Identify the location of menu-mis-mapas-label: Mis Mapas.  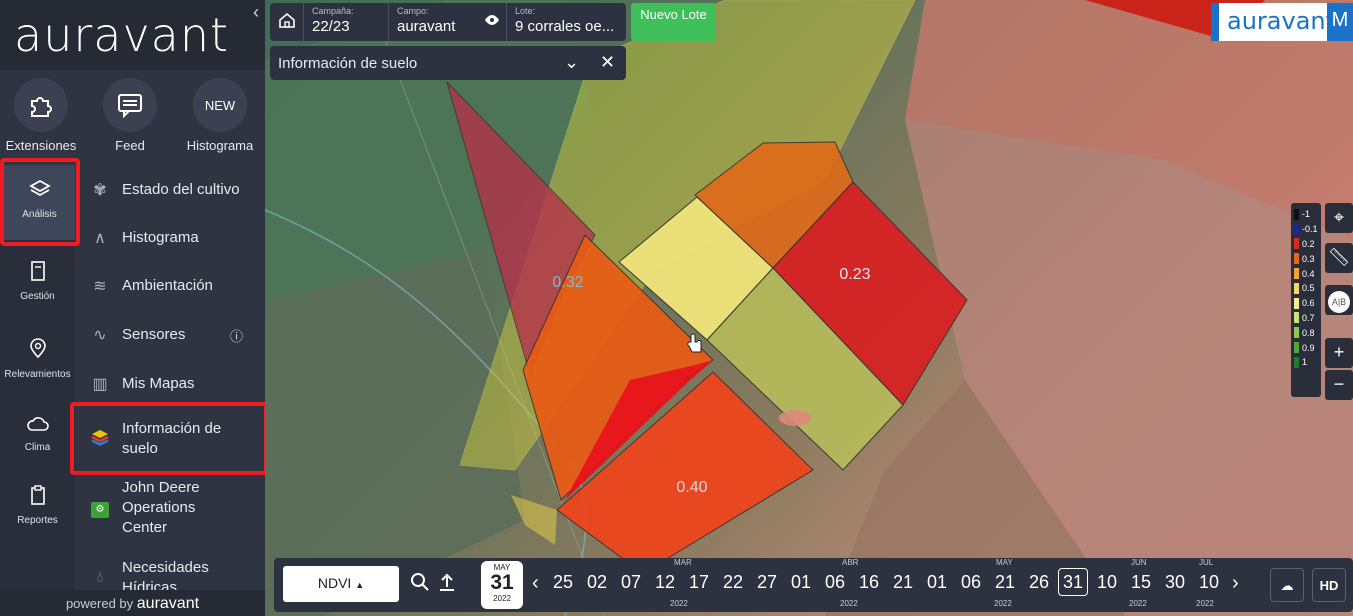
(158, 383).